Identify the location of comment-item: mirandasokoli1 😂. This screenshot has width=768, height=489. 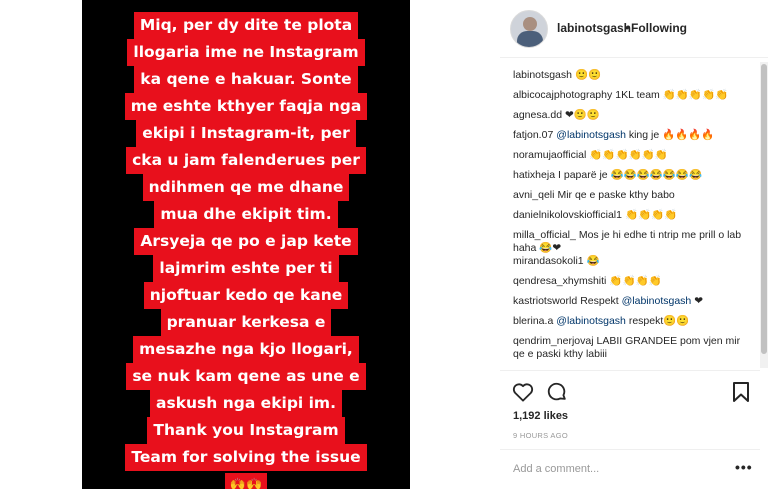
(633, 265).